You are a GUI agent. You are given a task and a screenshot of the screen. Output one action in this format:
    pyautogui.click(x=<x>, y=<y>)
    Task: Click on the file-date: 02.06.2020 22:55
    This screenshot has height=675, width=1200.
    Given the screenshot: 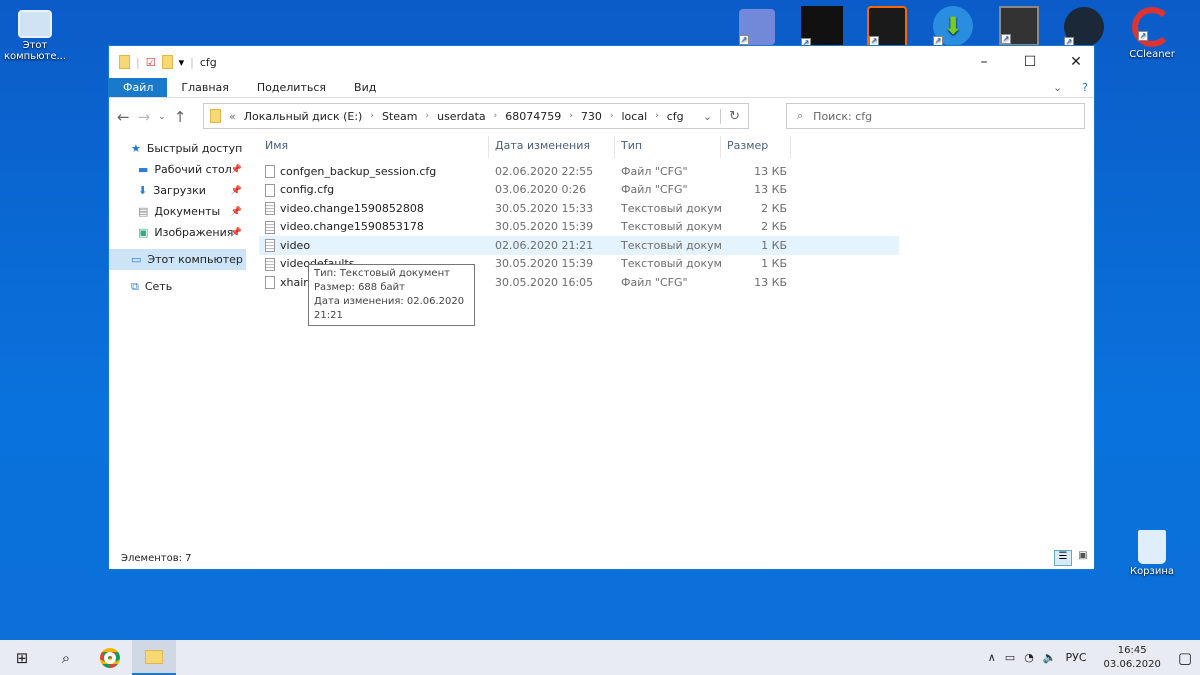 What is the action you would take?
    pyautogui.click(x=544, y=171)
    